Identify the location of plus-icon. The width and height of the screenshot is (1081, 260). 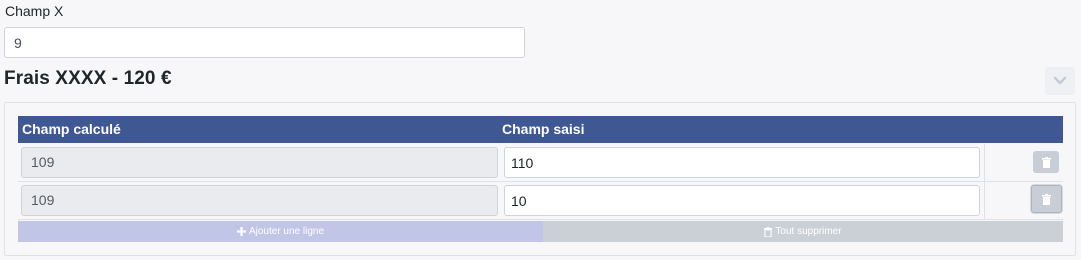
(241, 231).